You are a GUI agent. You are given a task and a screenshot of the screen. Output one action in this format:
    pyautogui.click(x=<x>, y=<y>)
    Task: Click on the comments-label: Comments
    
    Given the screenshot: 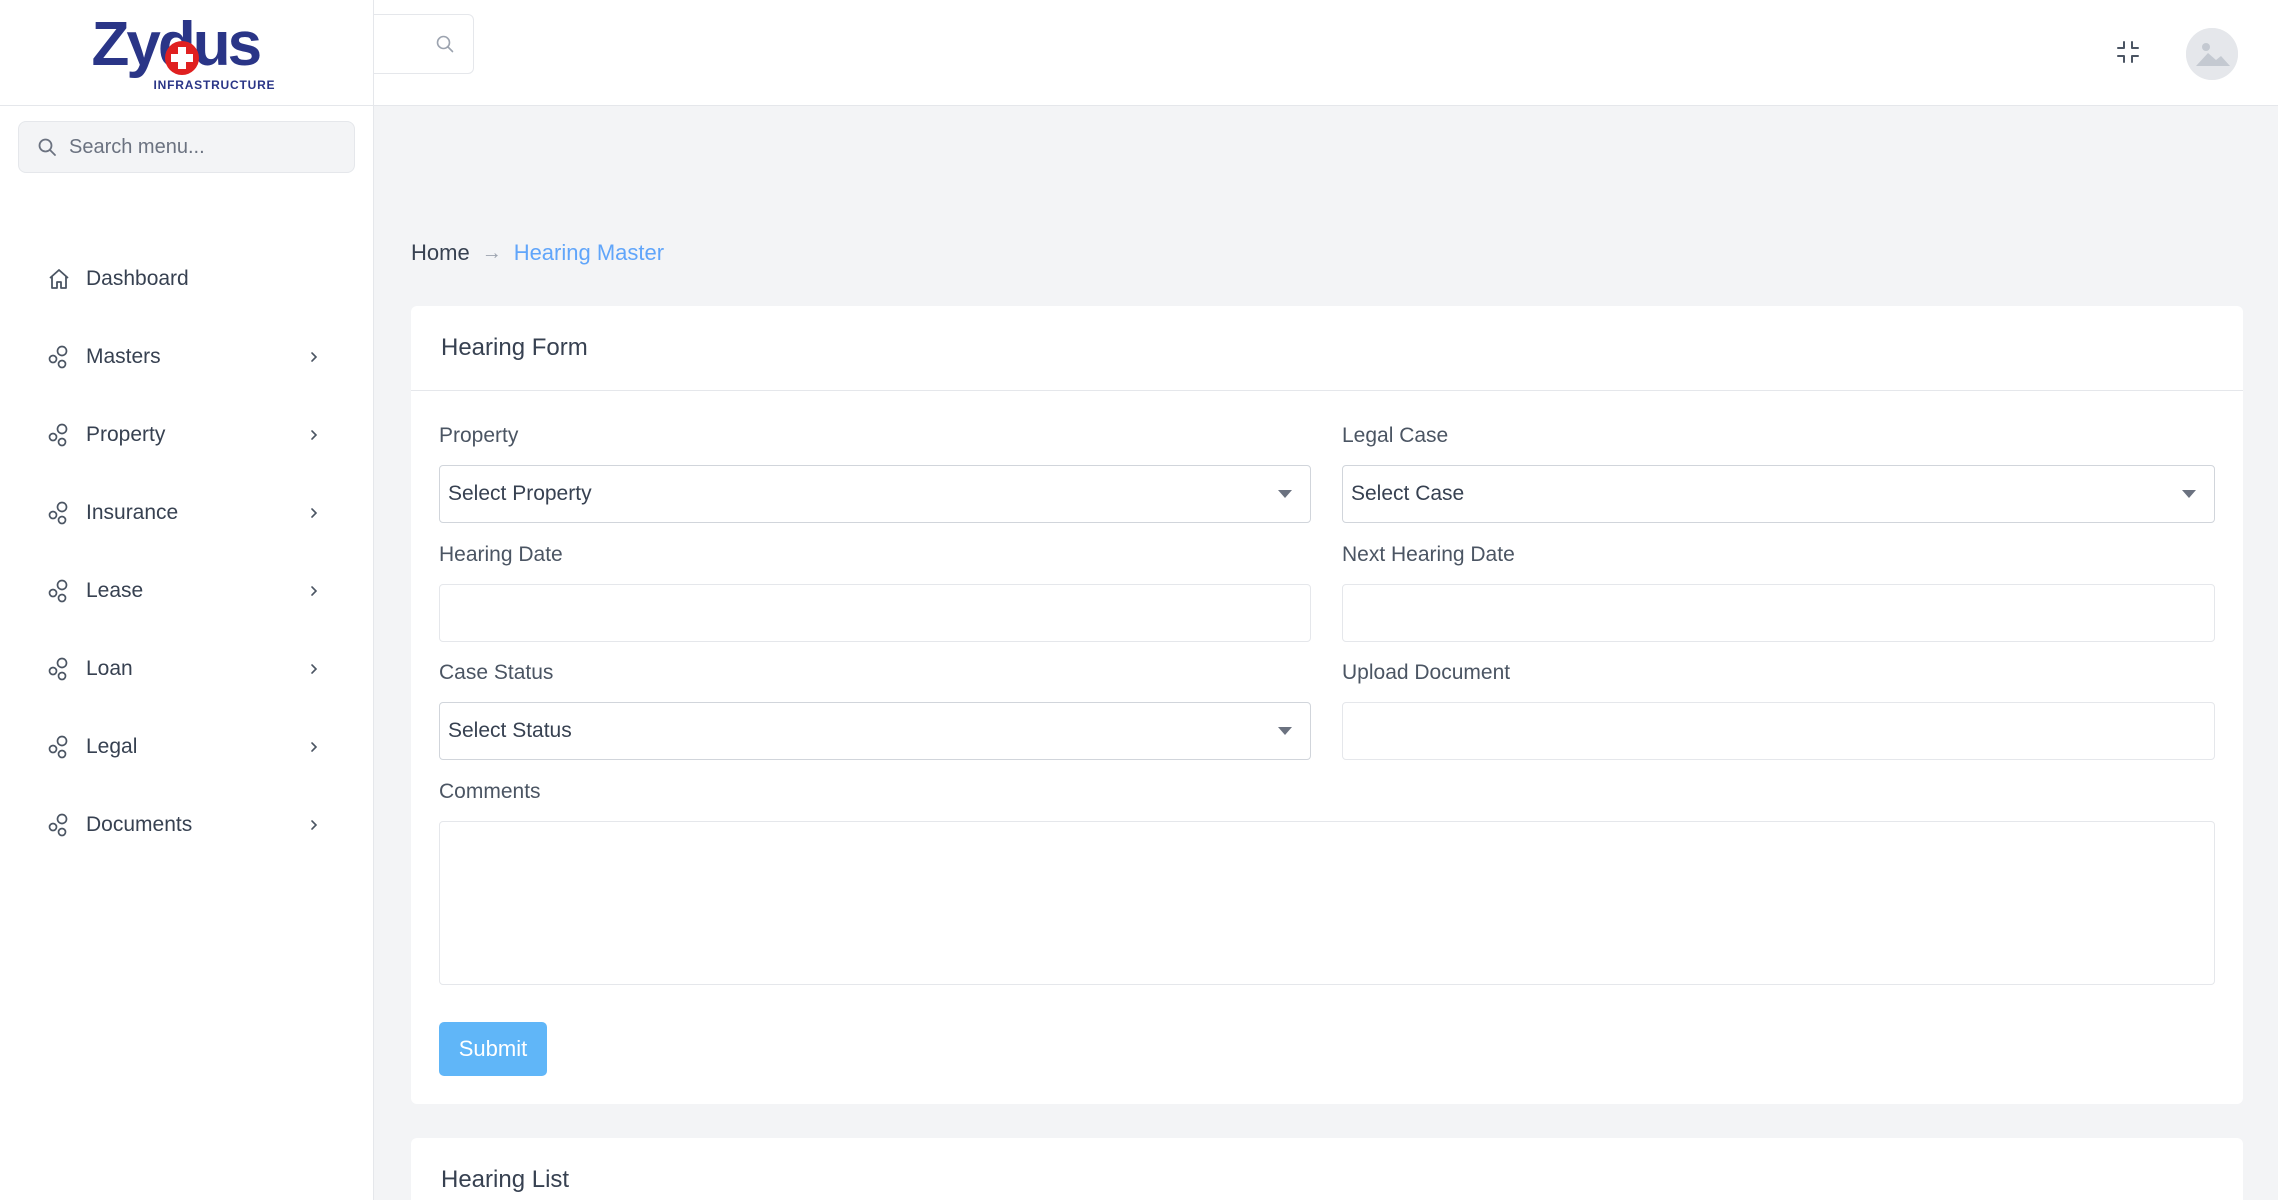 What is the action you would take?
    pyautogui.click(x=490, y=791)
    